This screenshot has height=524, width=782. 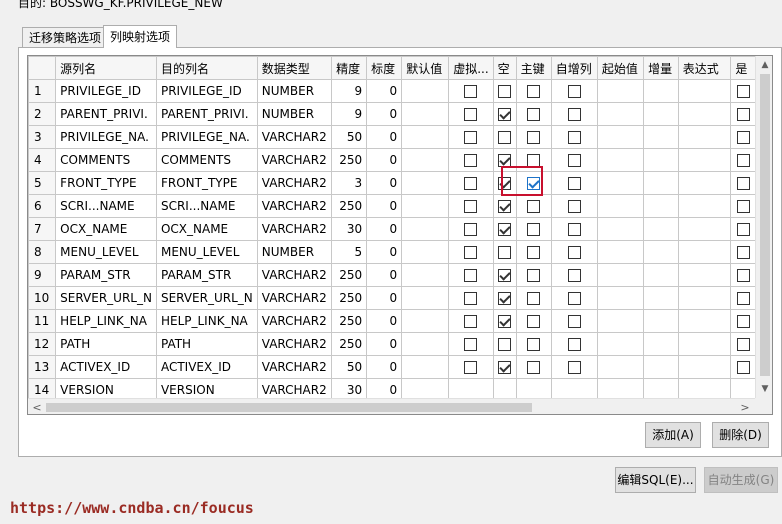 What do you see at coordinates (206, 321) in the screenshot?
I see `target-column-name-cell: HELP_LINK_NA` at bounding box center [206, 321].